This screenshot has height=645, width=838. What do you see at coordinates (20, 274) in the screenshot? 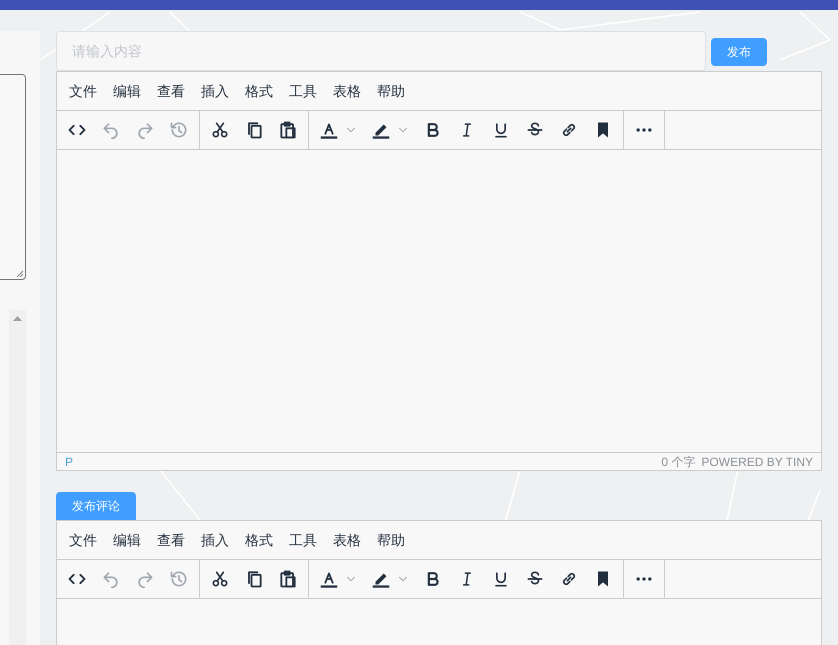
I see `resize-grip-icon` at bounding box center [20, 274].